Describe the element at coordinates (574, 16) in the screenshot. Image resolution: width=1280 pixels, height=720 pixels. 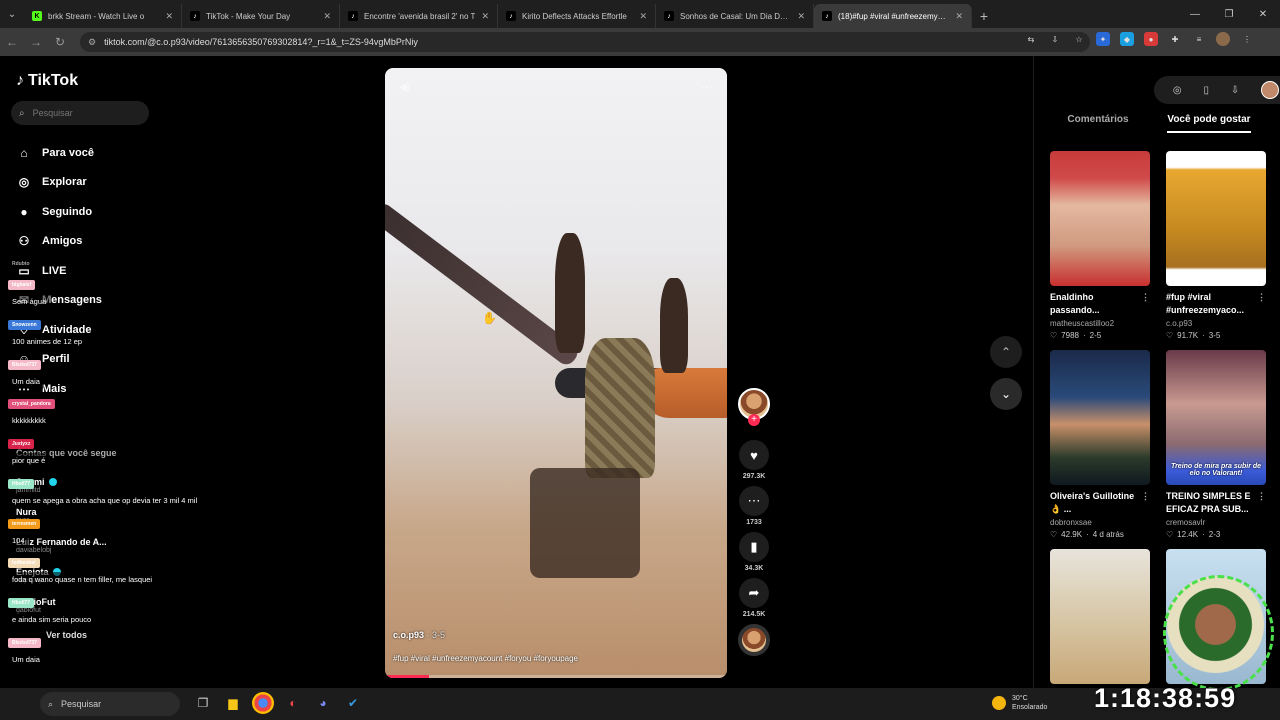
I see `tab-title: Kirito Deflects Attacks Effortle` at that location.